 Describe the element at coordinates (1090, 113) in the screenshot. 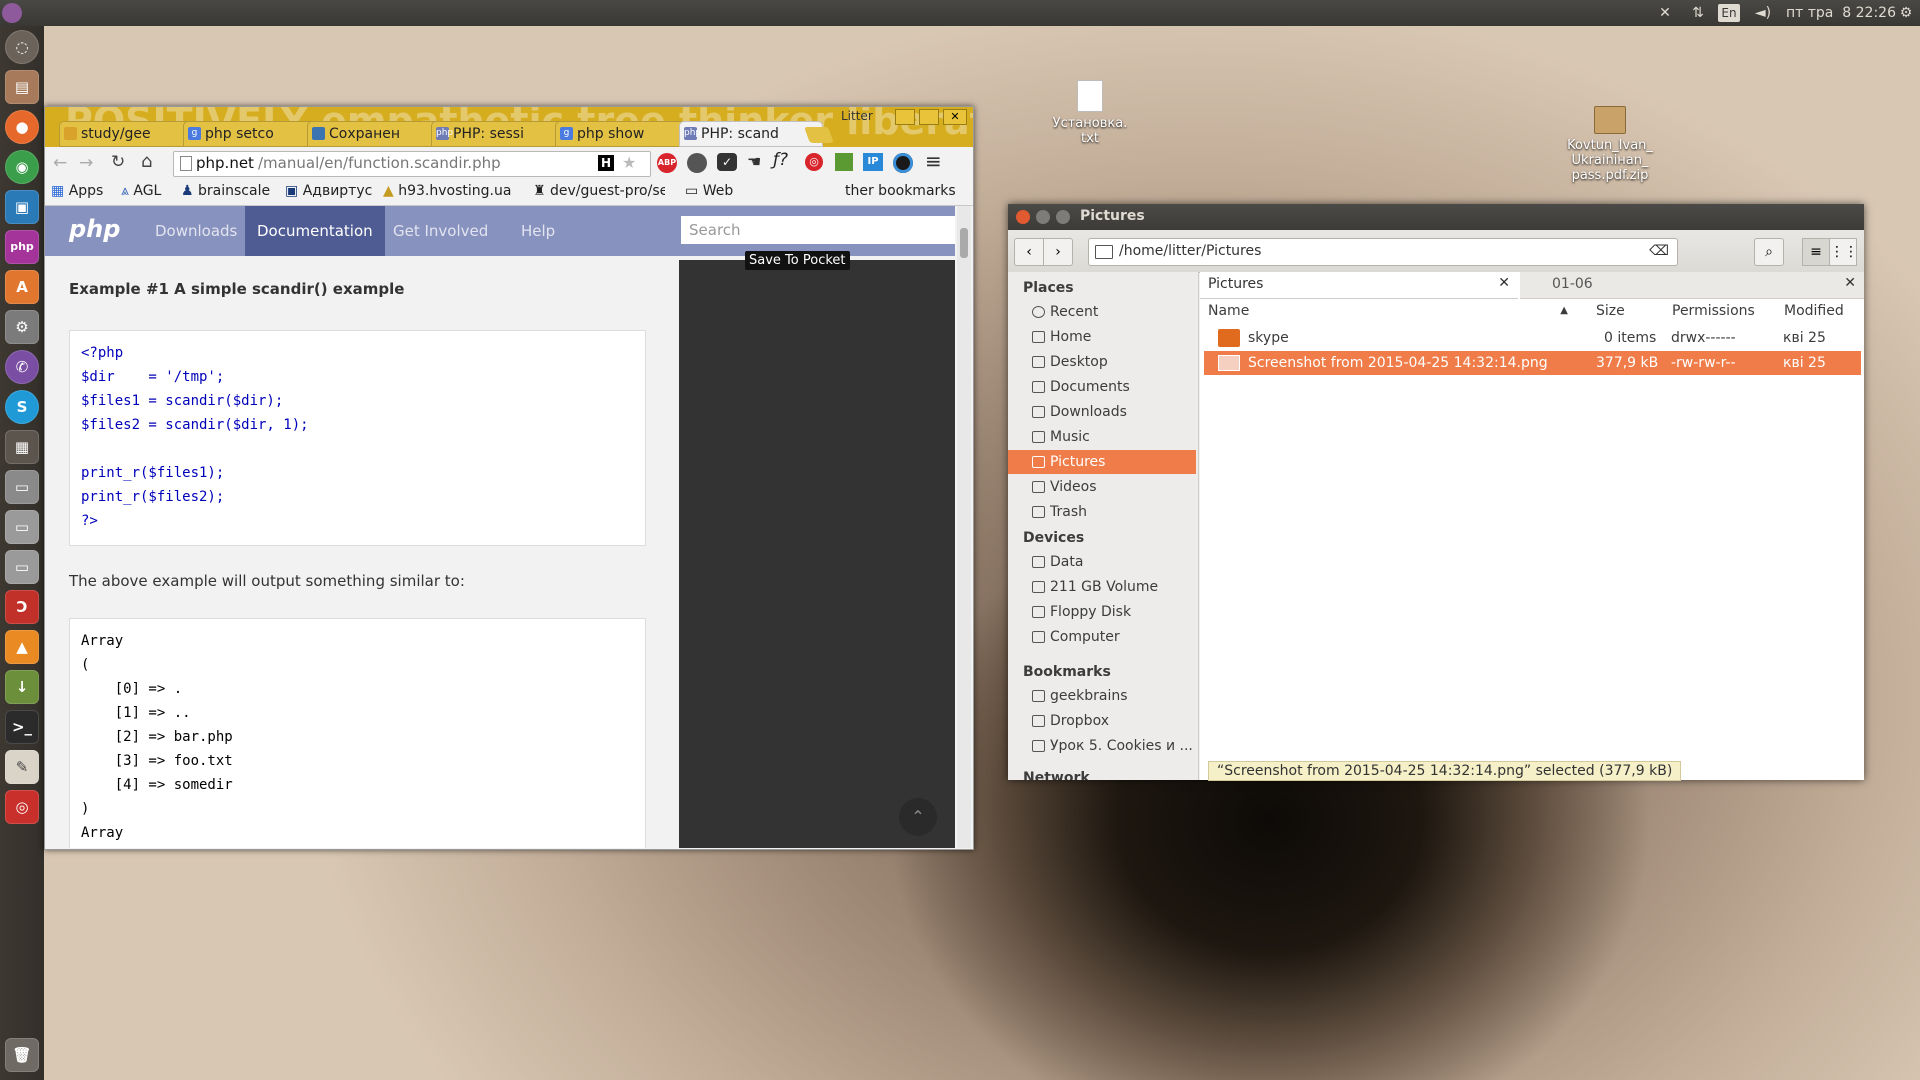

I see `desktop-icon-ustanovka: Установка. txt` at that location.